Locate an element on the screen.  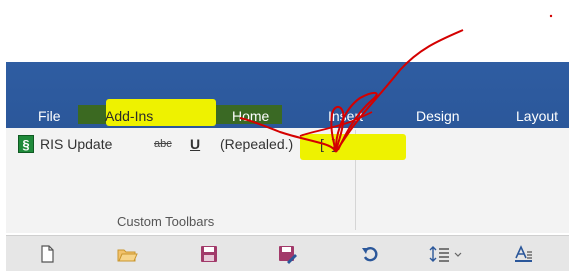
tab-design: Design is located at coordinates (438, 116).